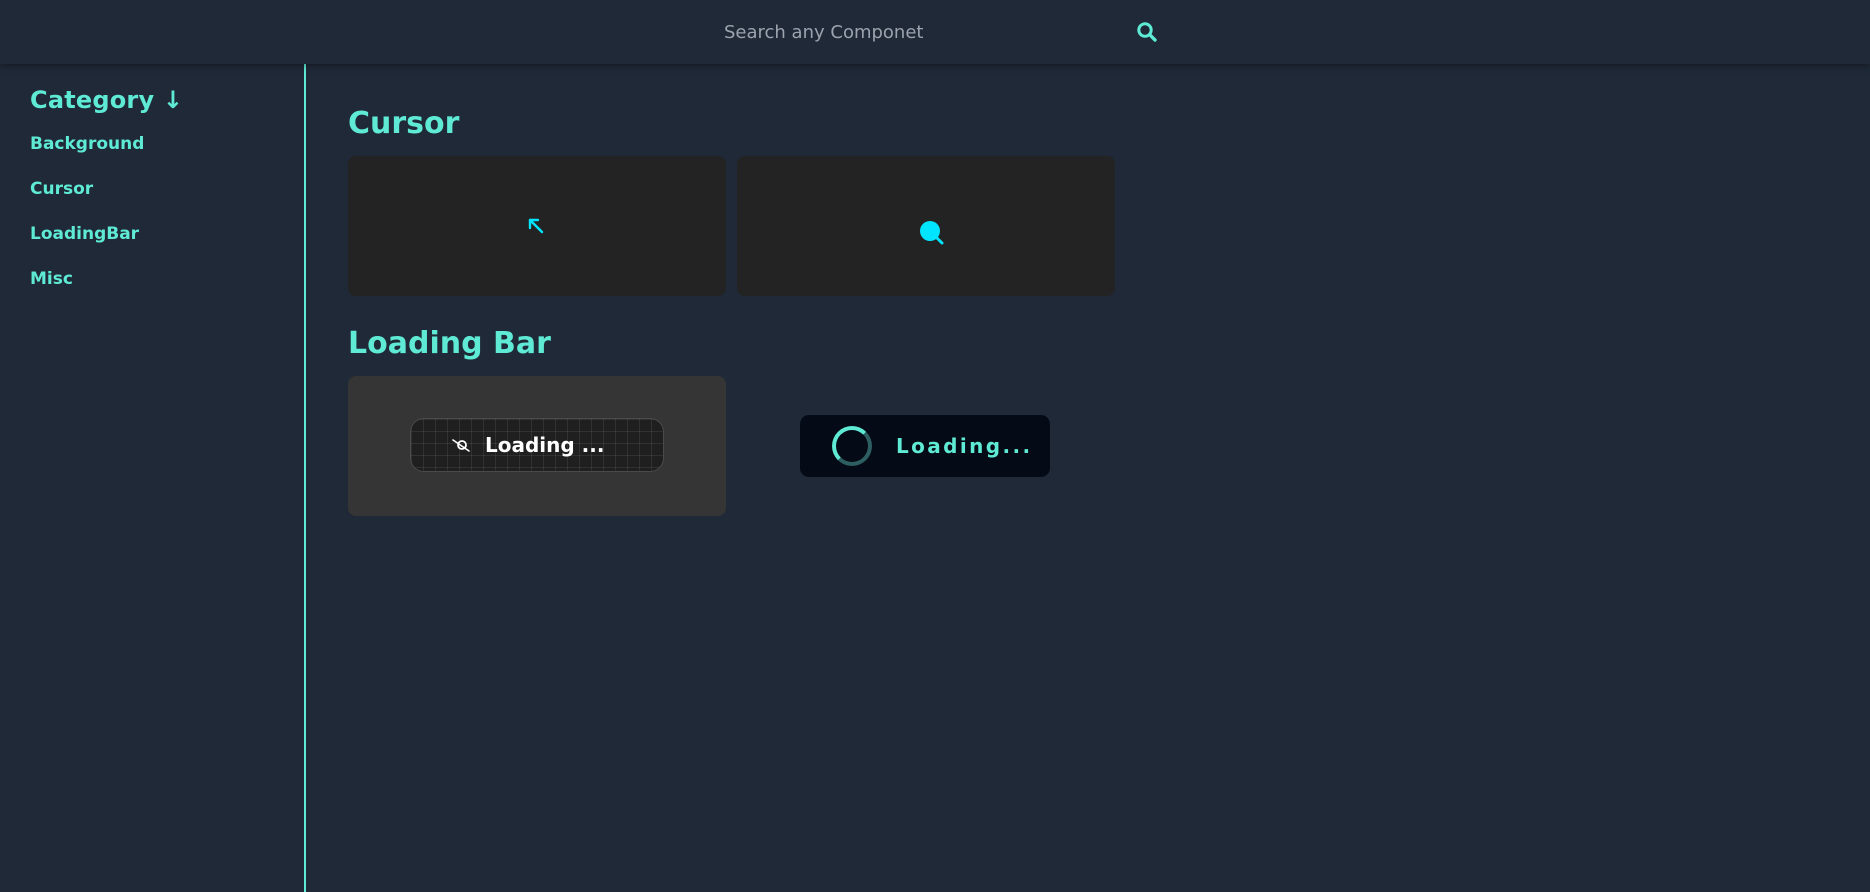  What do you see at coordinates (852, 446) in the screenshot?
I see `spinner-icon` at bounding box center [852, 446].